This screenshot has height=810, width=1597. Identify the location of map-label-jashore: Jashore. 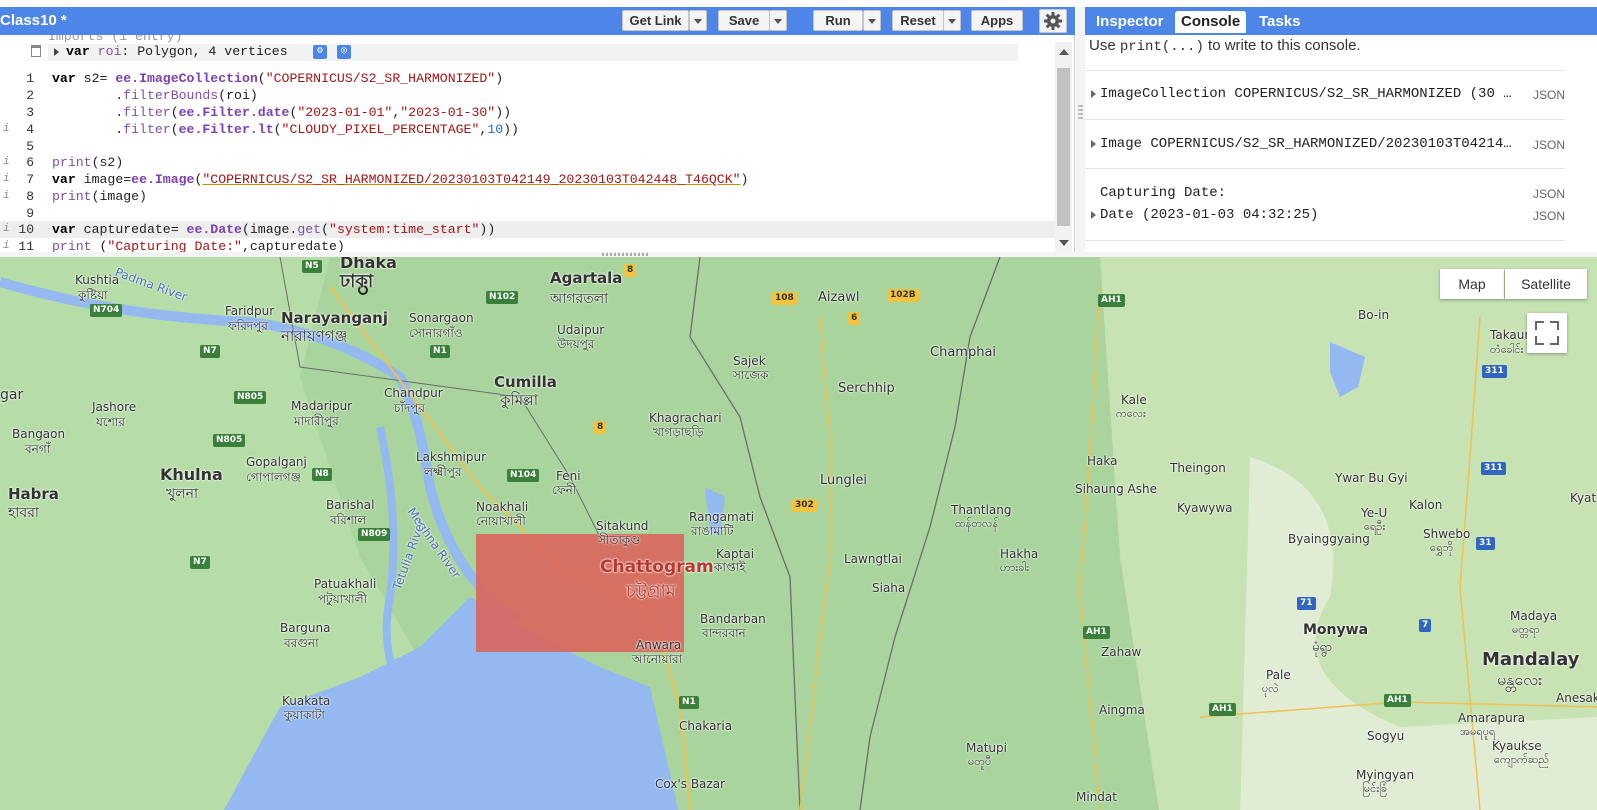
(114, 407).